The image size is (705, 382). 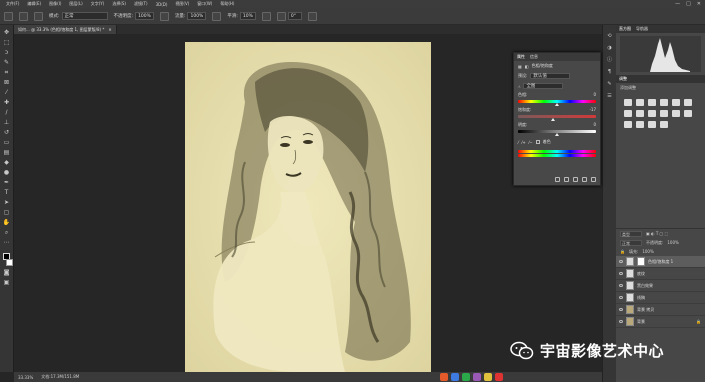 I want to click on move-tool-icon: ✥, so click(x=7, y=32).